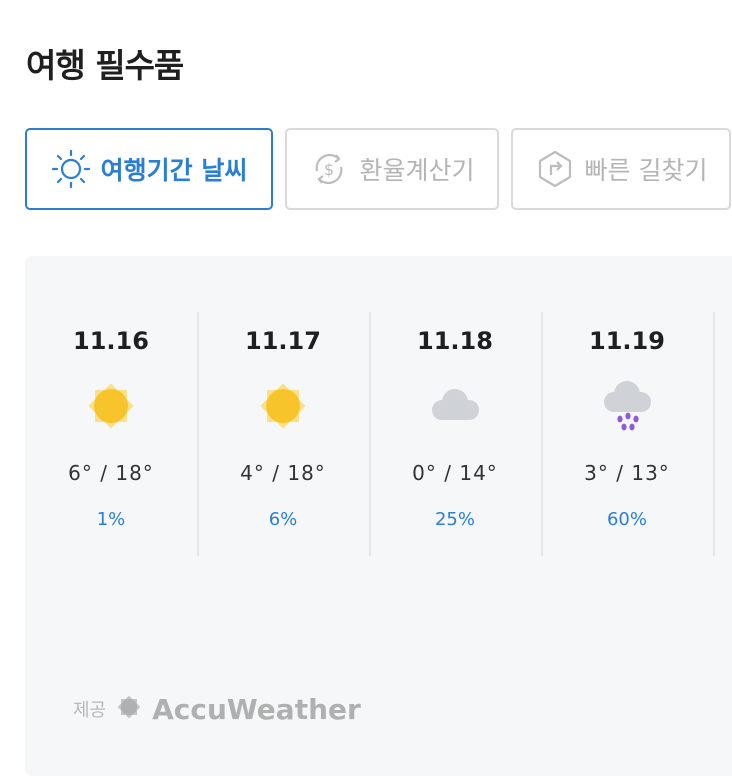  I want to click on tab-currency-calculator: $ 환율계산기, so click(392, 169).